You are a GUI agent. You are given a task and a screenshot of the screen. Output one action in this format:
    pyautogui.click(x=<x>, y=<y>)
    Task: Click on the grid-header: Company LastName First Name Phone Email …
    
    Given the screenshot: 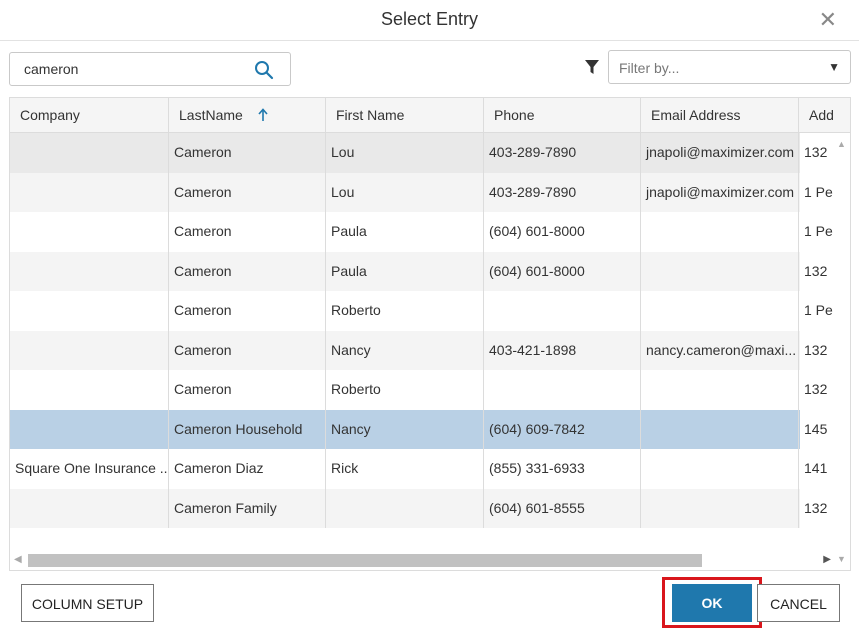 What is the action you would take?
    pyautogui.click(x=430, y=115)
    